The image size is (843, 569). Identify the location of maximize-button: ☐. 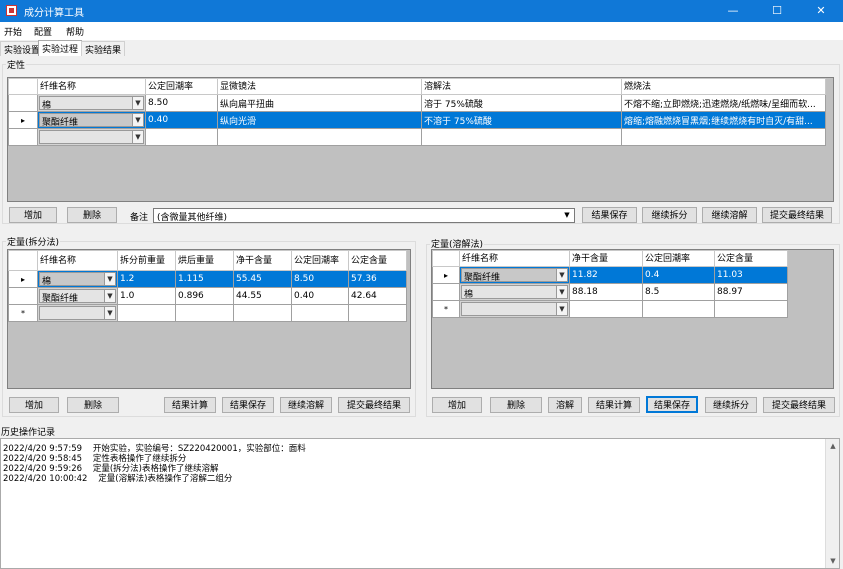
(777, 11).